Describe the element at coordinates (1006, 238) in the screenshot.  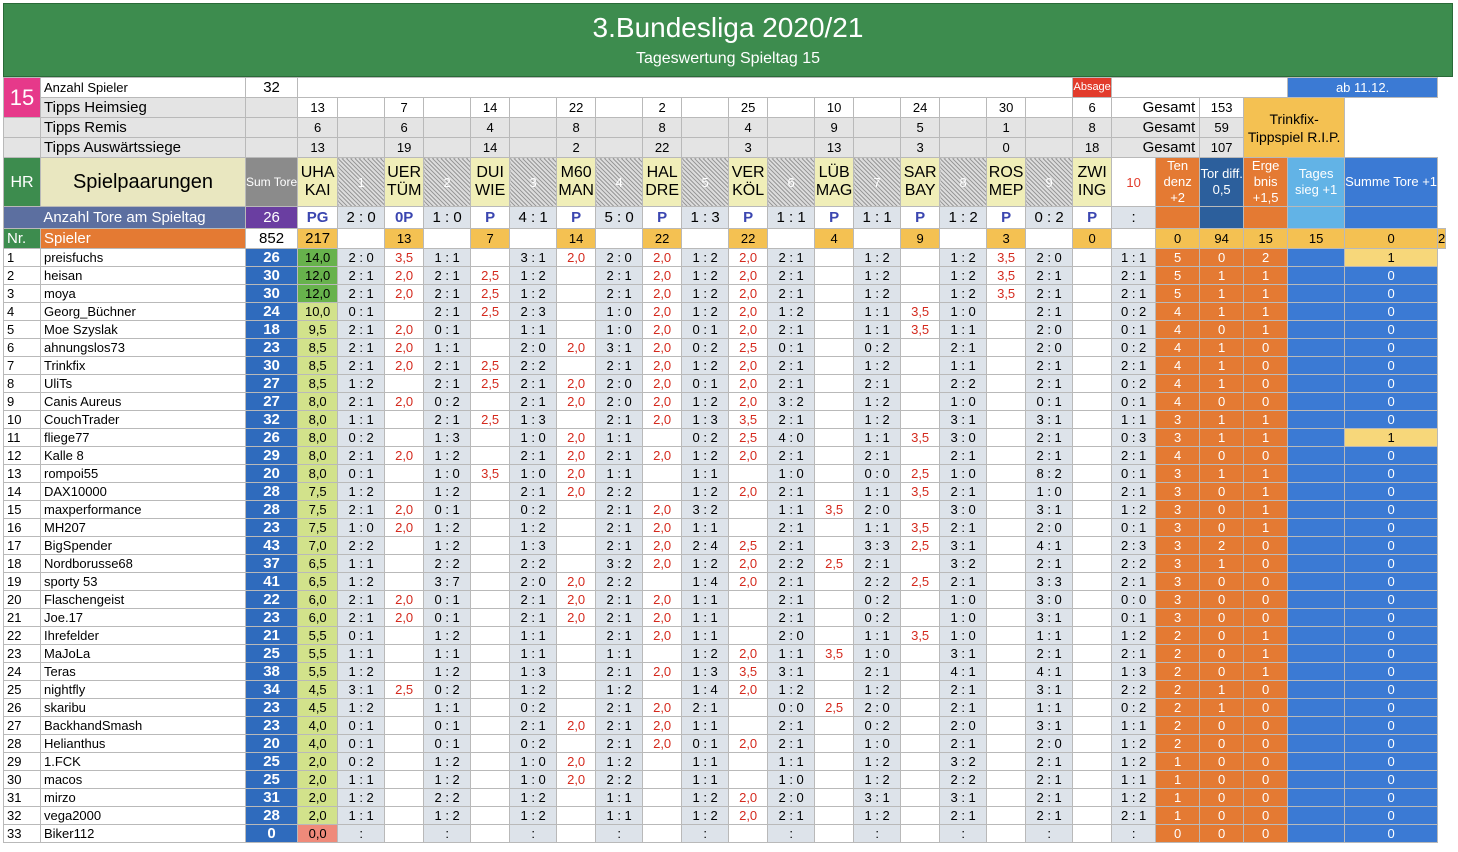
I see `match-points: 3` at that location.